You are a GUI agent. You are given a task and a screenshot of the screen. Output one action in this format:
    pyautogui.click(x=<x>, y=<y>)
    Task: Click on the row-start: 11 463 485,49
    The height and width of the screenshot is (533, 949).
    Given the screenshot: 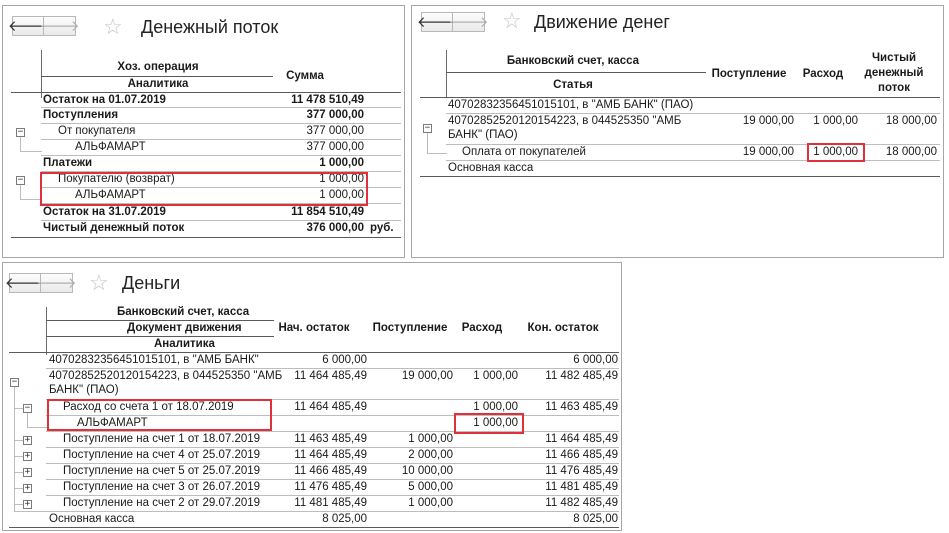 What is the action you would take?
    pyautogui.click(x=330, y=439)
    